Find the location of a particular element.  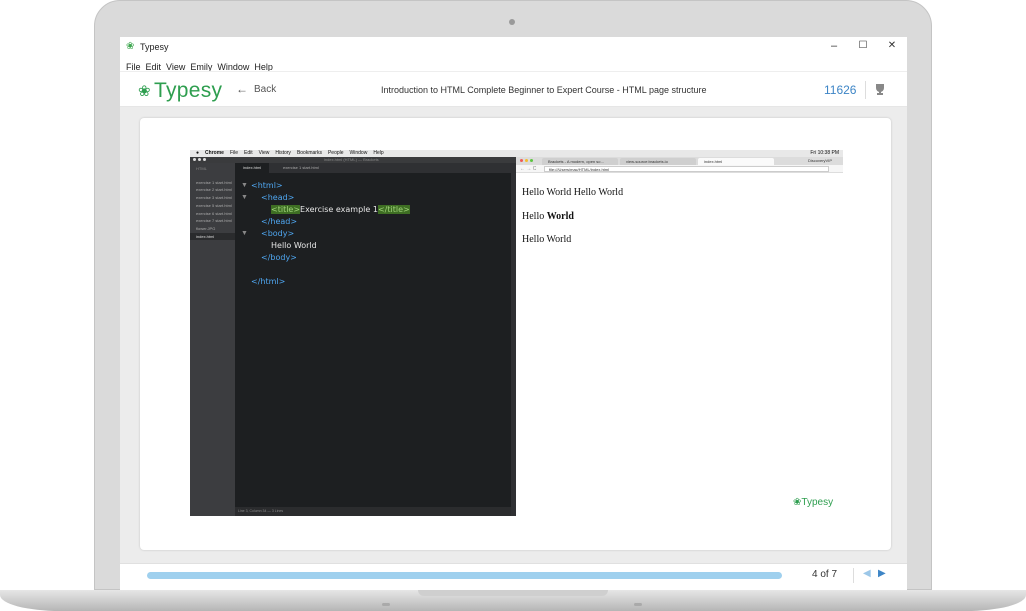

back-button: Back is located at coordinates (265, 89).